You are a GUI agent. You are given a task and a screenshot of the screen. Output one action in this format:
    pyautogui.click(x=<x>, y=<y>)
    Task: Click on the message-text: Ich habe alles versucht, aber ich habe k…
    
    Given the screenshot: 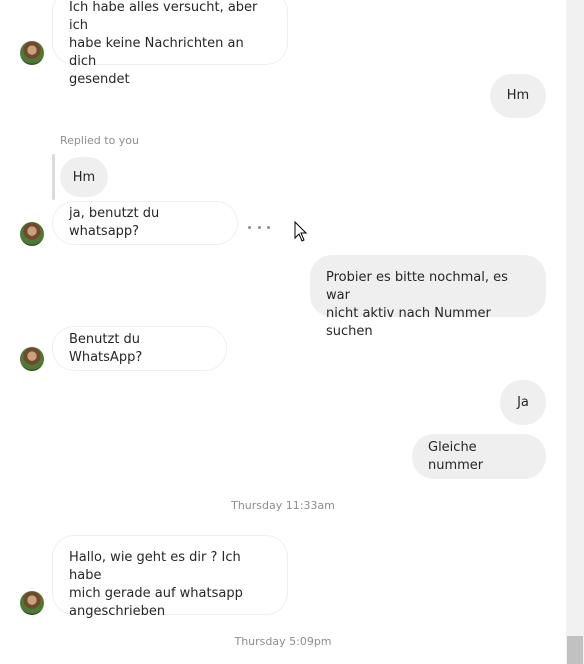 What is the action you would take?
    pyautogui.click(x=163, y=43)
    